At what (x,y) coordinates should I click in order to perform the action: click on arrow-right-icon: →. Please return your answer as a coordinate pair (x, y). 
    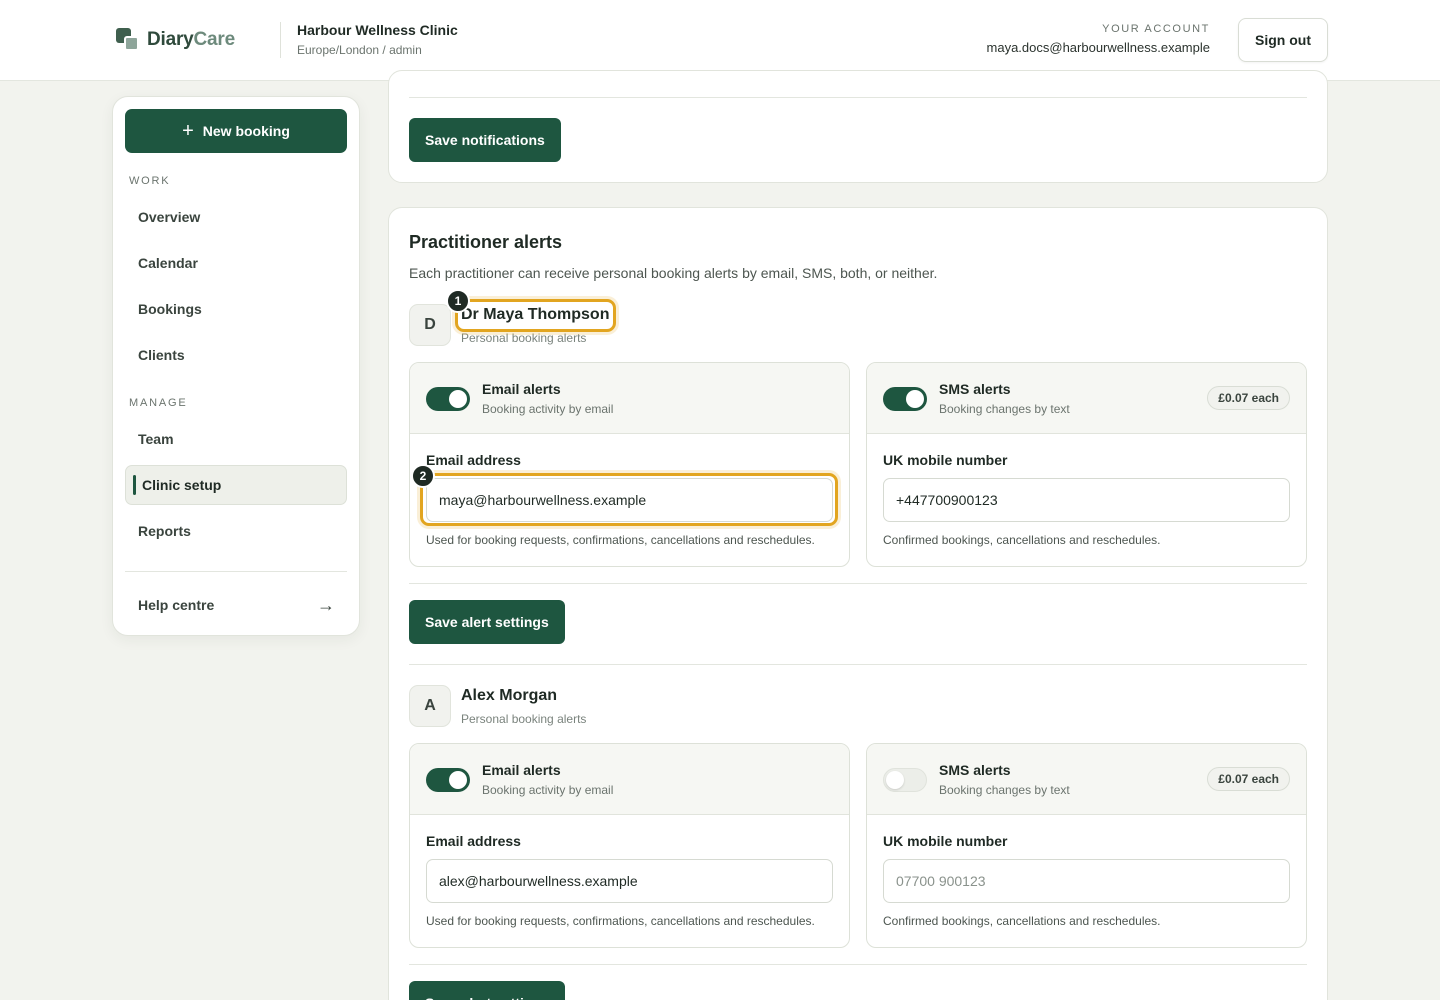
    Looking at the image, I should click on (326, 604).